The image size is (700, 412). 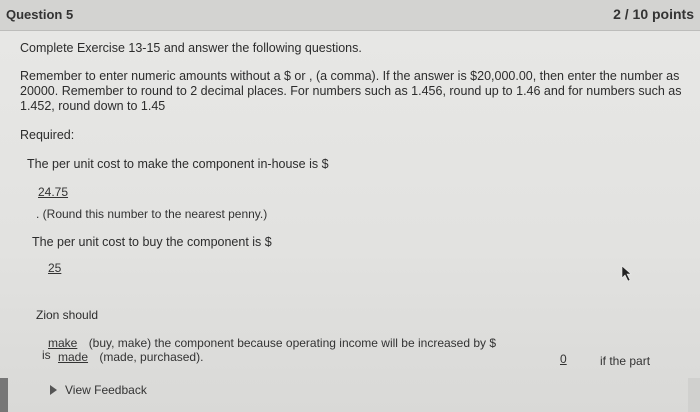 I want to click on question-header: Question 5 2 / 10 points, so click(x=350, y=15).